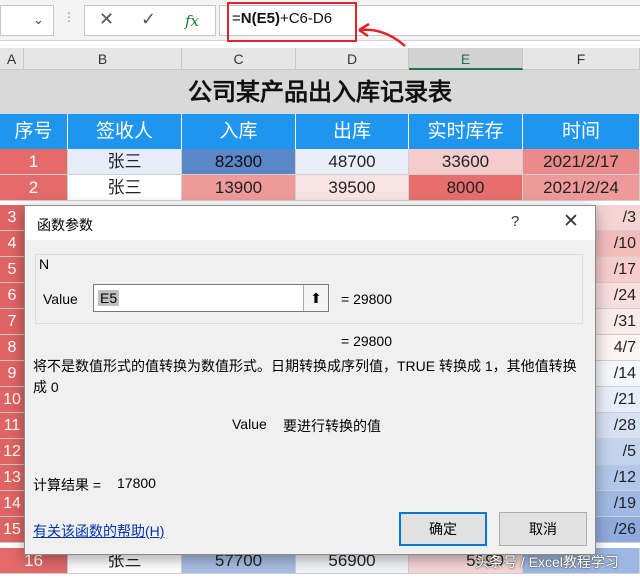 The image size is (640, 579). What do you see at coordinates (466, 162) in the screenshot?
I see `table-cell-stock: 33600` at bounding box center [466, 162].